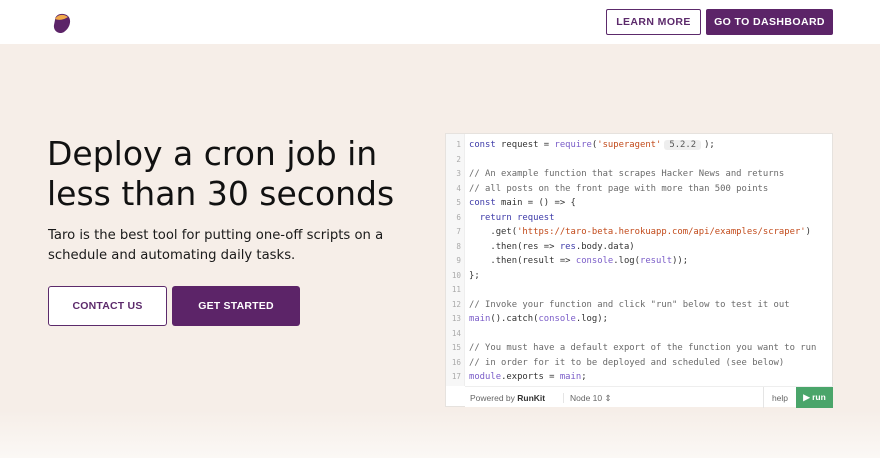 The width and height of the screenshot is (880, 458). What do you see at coordinates (814, 397) in the screenshot?
I see `run-button: ▶ run` at bounding box center [814, 397].